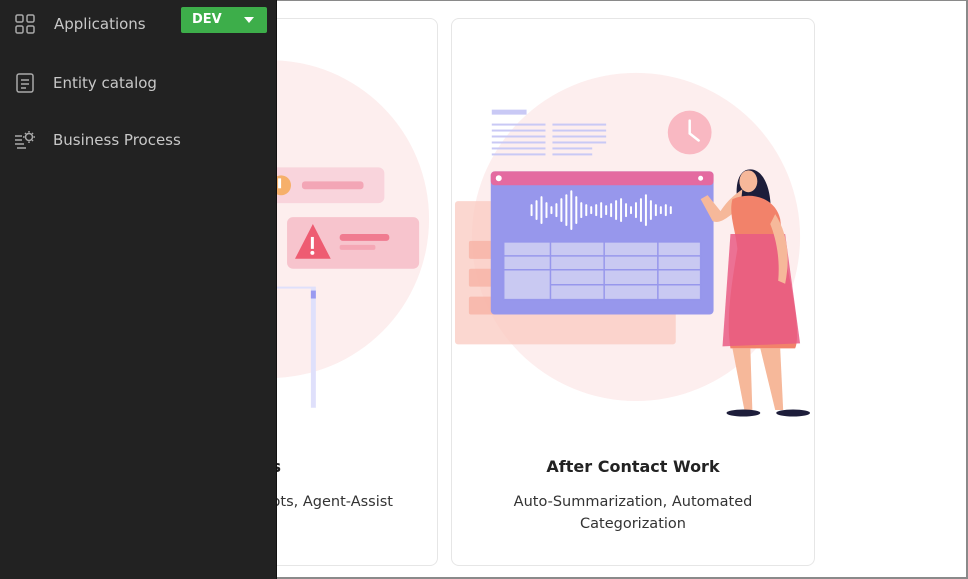 Image resolution: width=968 pixels, height=579 pixels. I want to click on sidebar-item-entity-catalog: Entity catalog, so click(138, 83).